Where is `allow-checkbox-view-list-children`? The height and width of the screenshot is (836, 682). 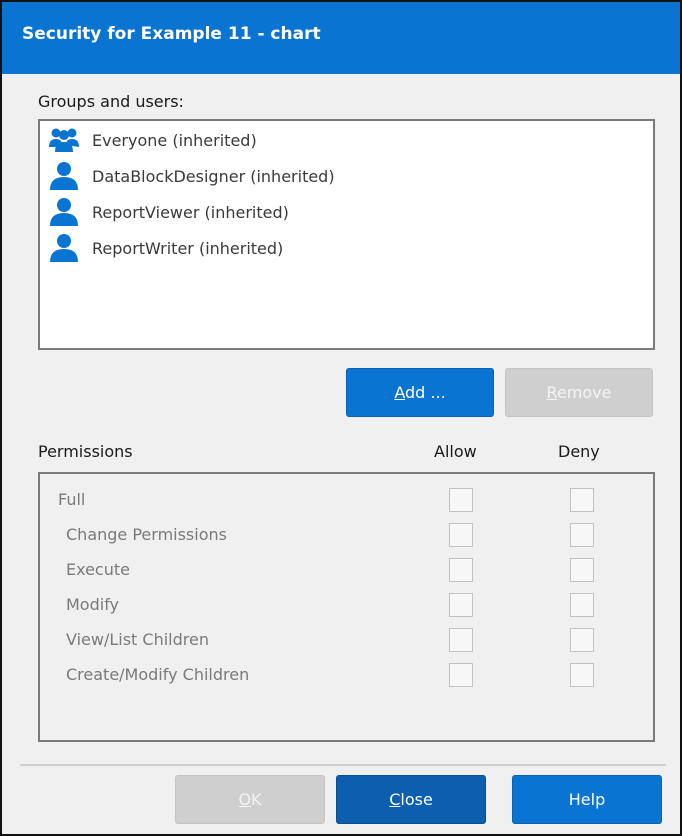 allow-checkbox-view-list-children is located at coordinates (461, 640).